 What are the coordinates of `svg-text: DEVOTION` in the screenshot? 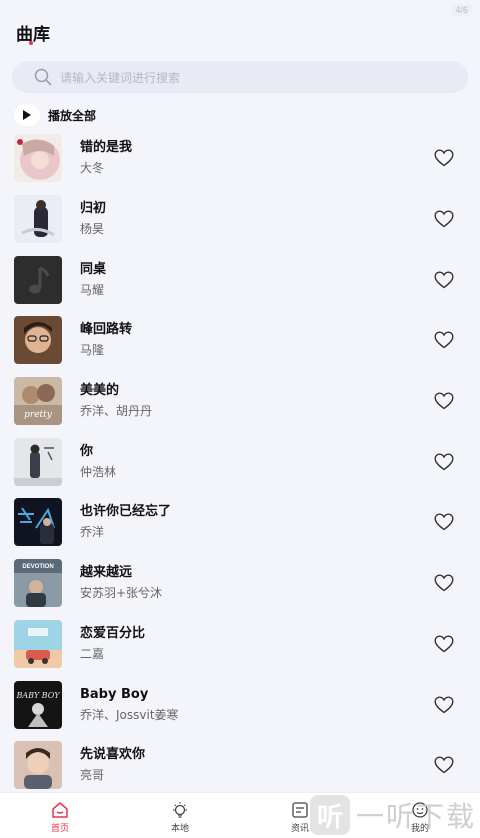 It's located at (37, 567).